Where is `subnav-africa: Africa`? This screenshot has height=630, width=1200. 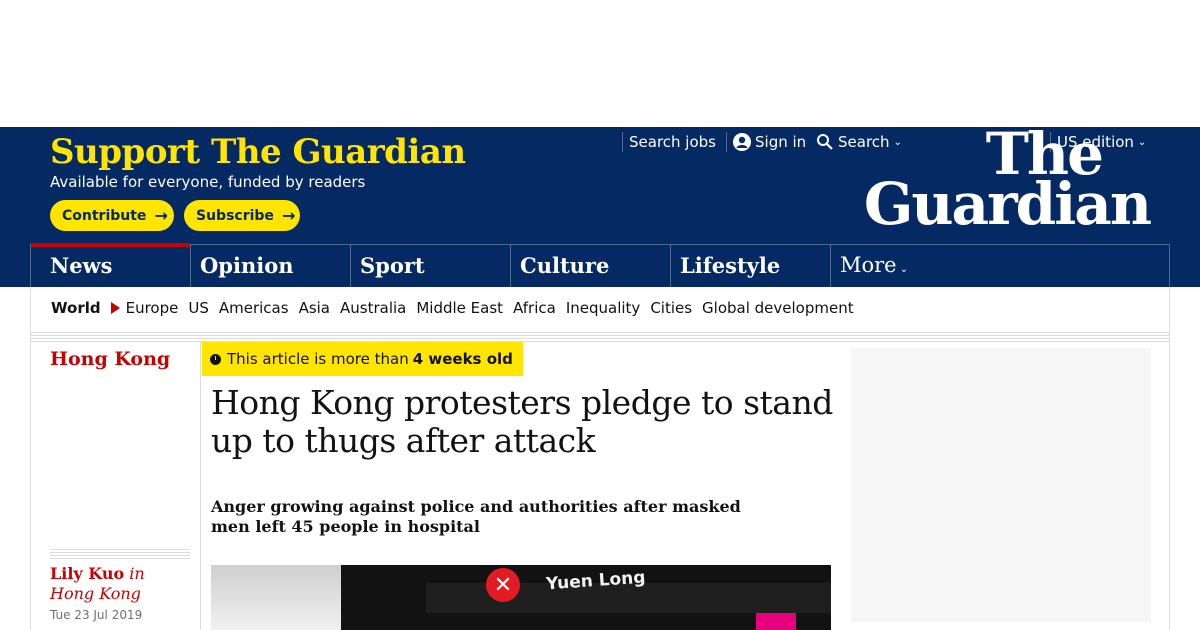 subnav-africa: Africa is located at coordinates (534, 308).